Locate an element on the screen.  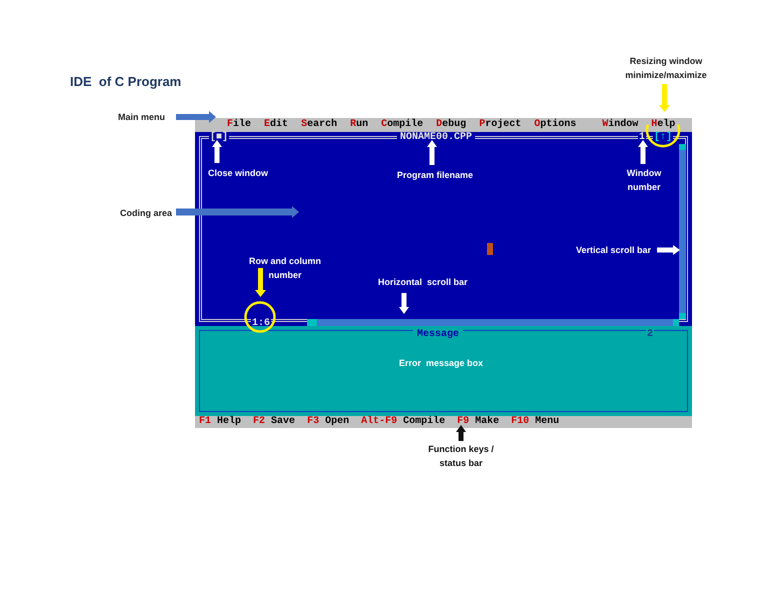
vertical-scroll-bar is located at coordinates (682, 231).